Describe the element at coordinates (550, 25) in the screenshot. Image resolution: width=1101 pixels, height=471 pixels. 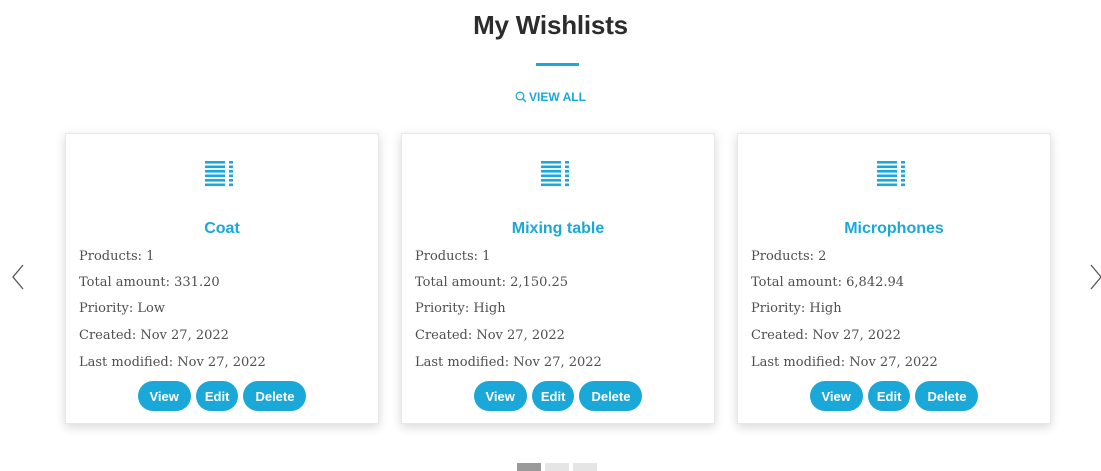
I see `page-title: My Wishlists` at that location.